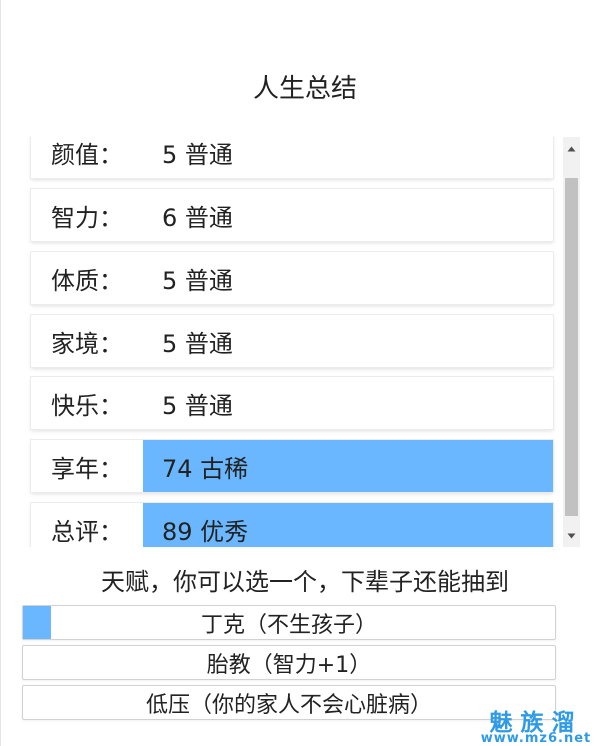  Describe the element at coordinates (87, 280) in the screenshot. I see `stat-label: 体质：` at that location.